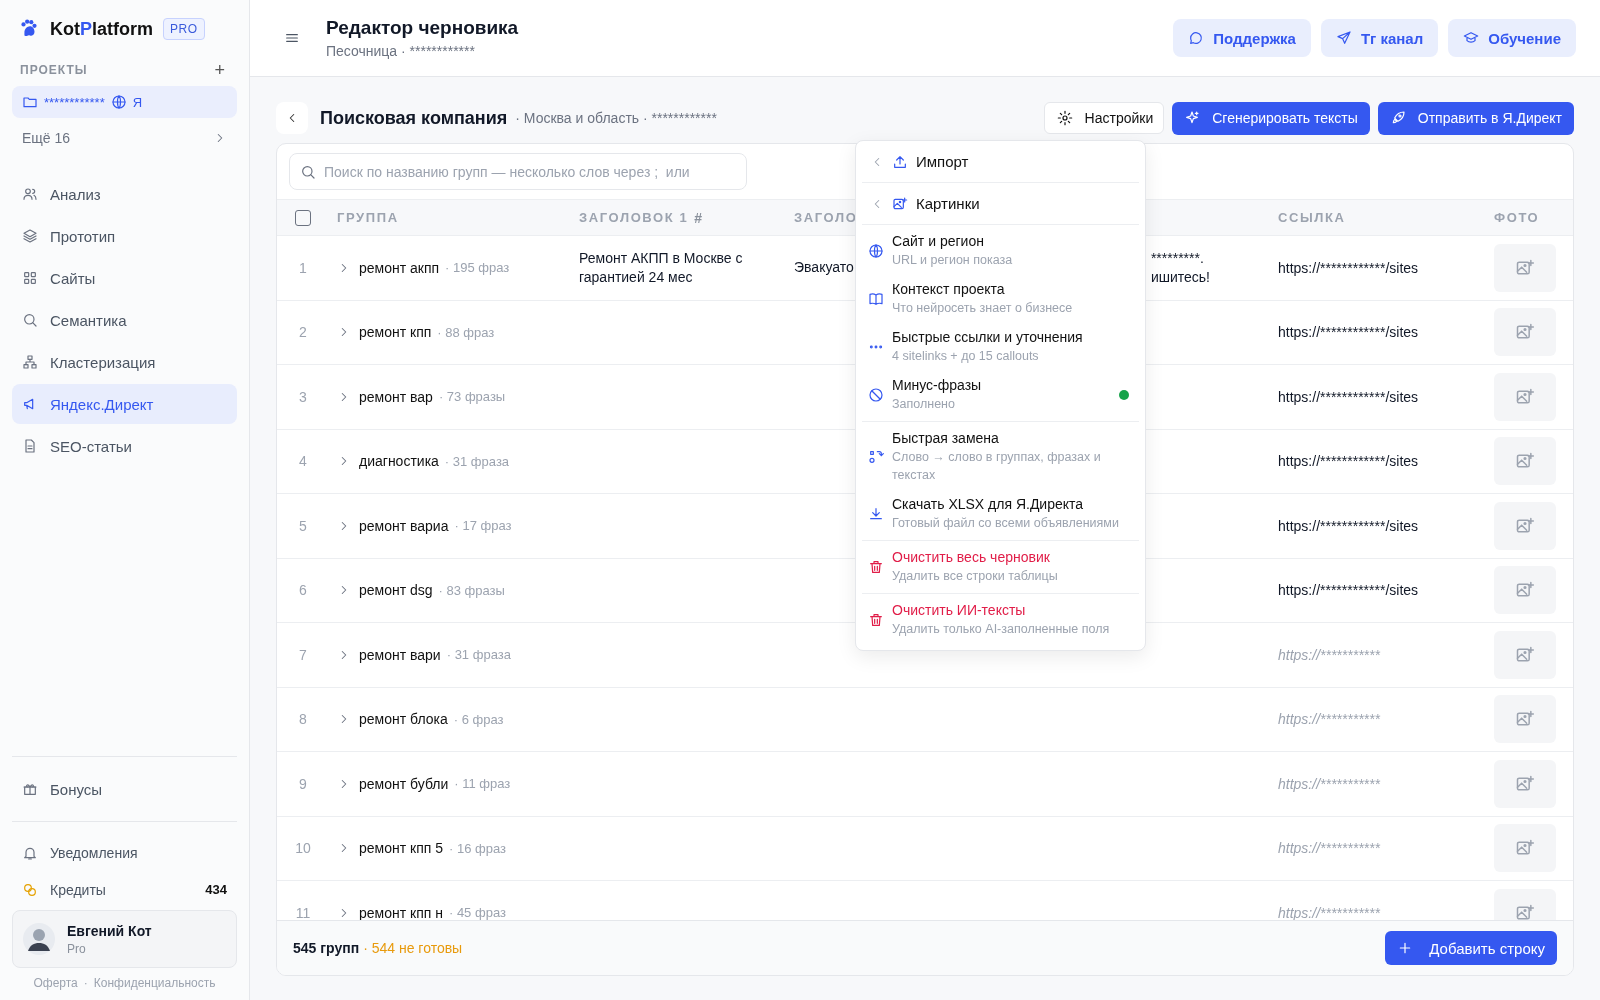 Image resolution: width=1600 pixels, height=1000 pixels. What do you see at coordinates (477, 848) in the screenshot?
I see `phrase-count: · 16 фраз` at bounding box center [477, 848].